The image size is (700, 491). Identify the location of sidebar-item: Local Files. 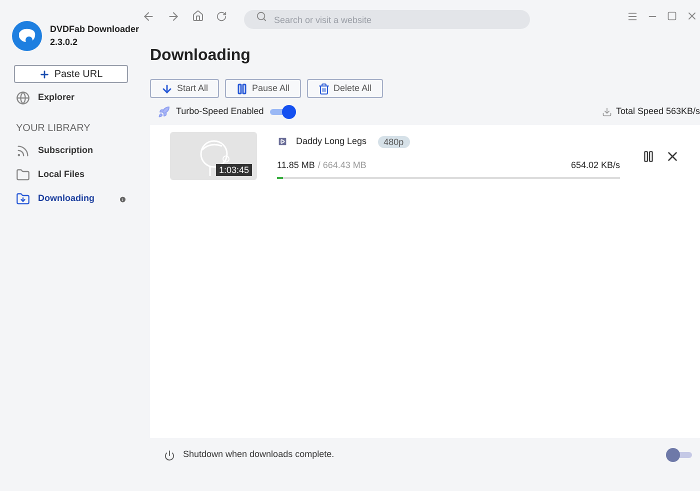
(71, 175).